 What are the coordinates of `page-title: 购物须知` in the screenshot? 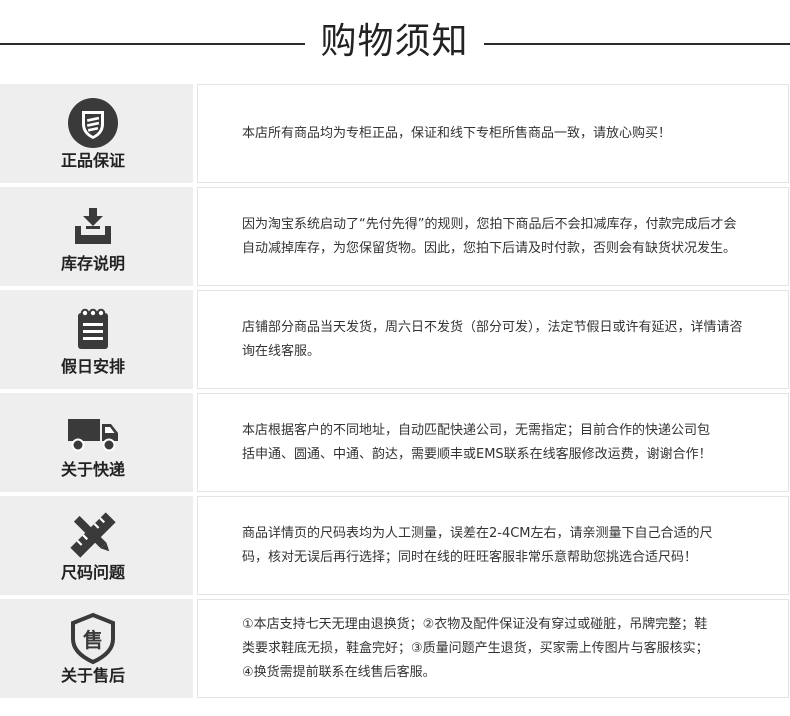 It's located at (394, 41).